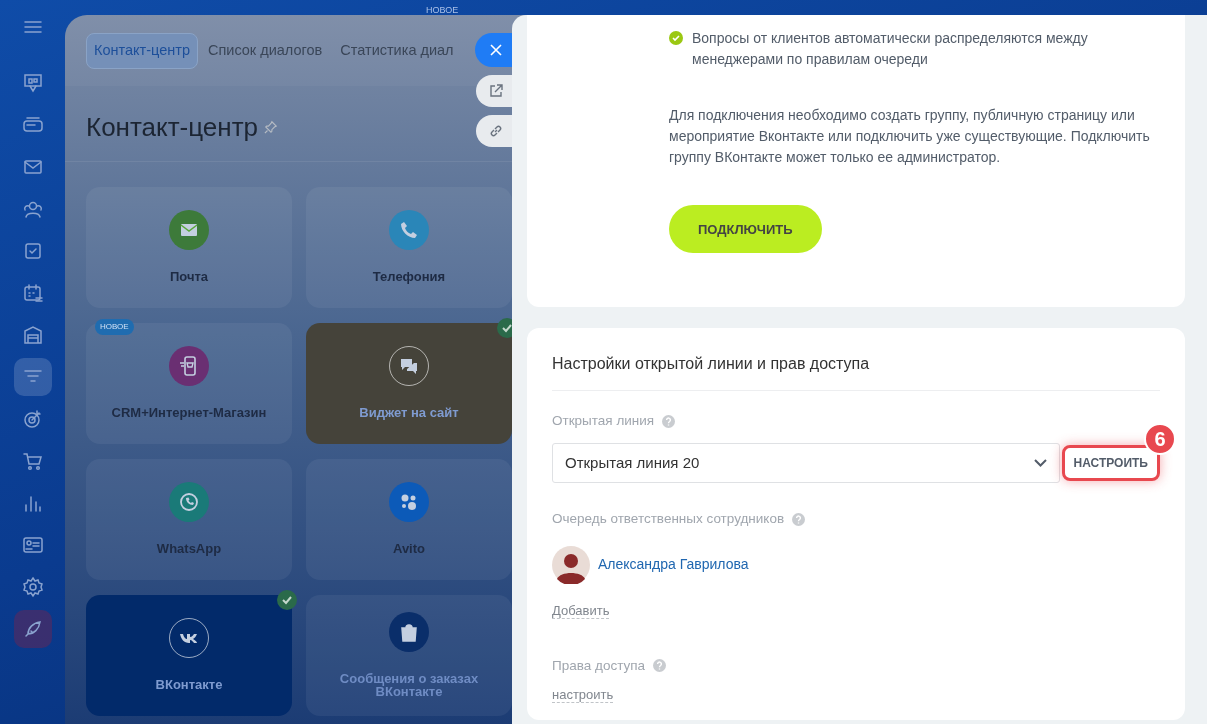 The height and width of the screenshot is (724, 1207). What do you see at coordinates (673, 564) in the screenshot?
I see `member-name-link: Александра Гаврилова` at bounding box center [673, 564].